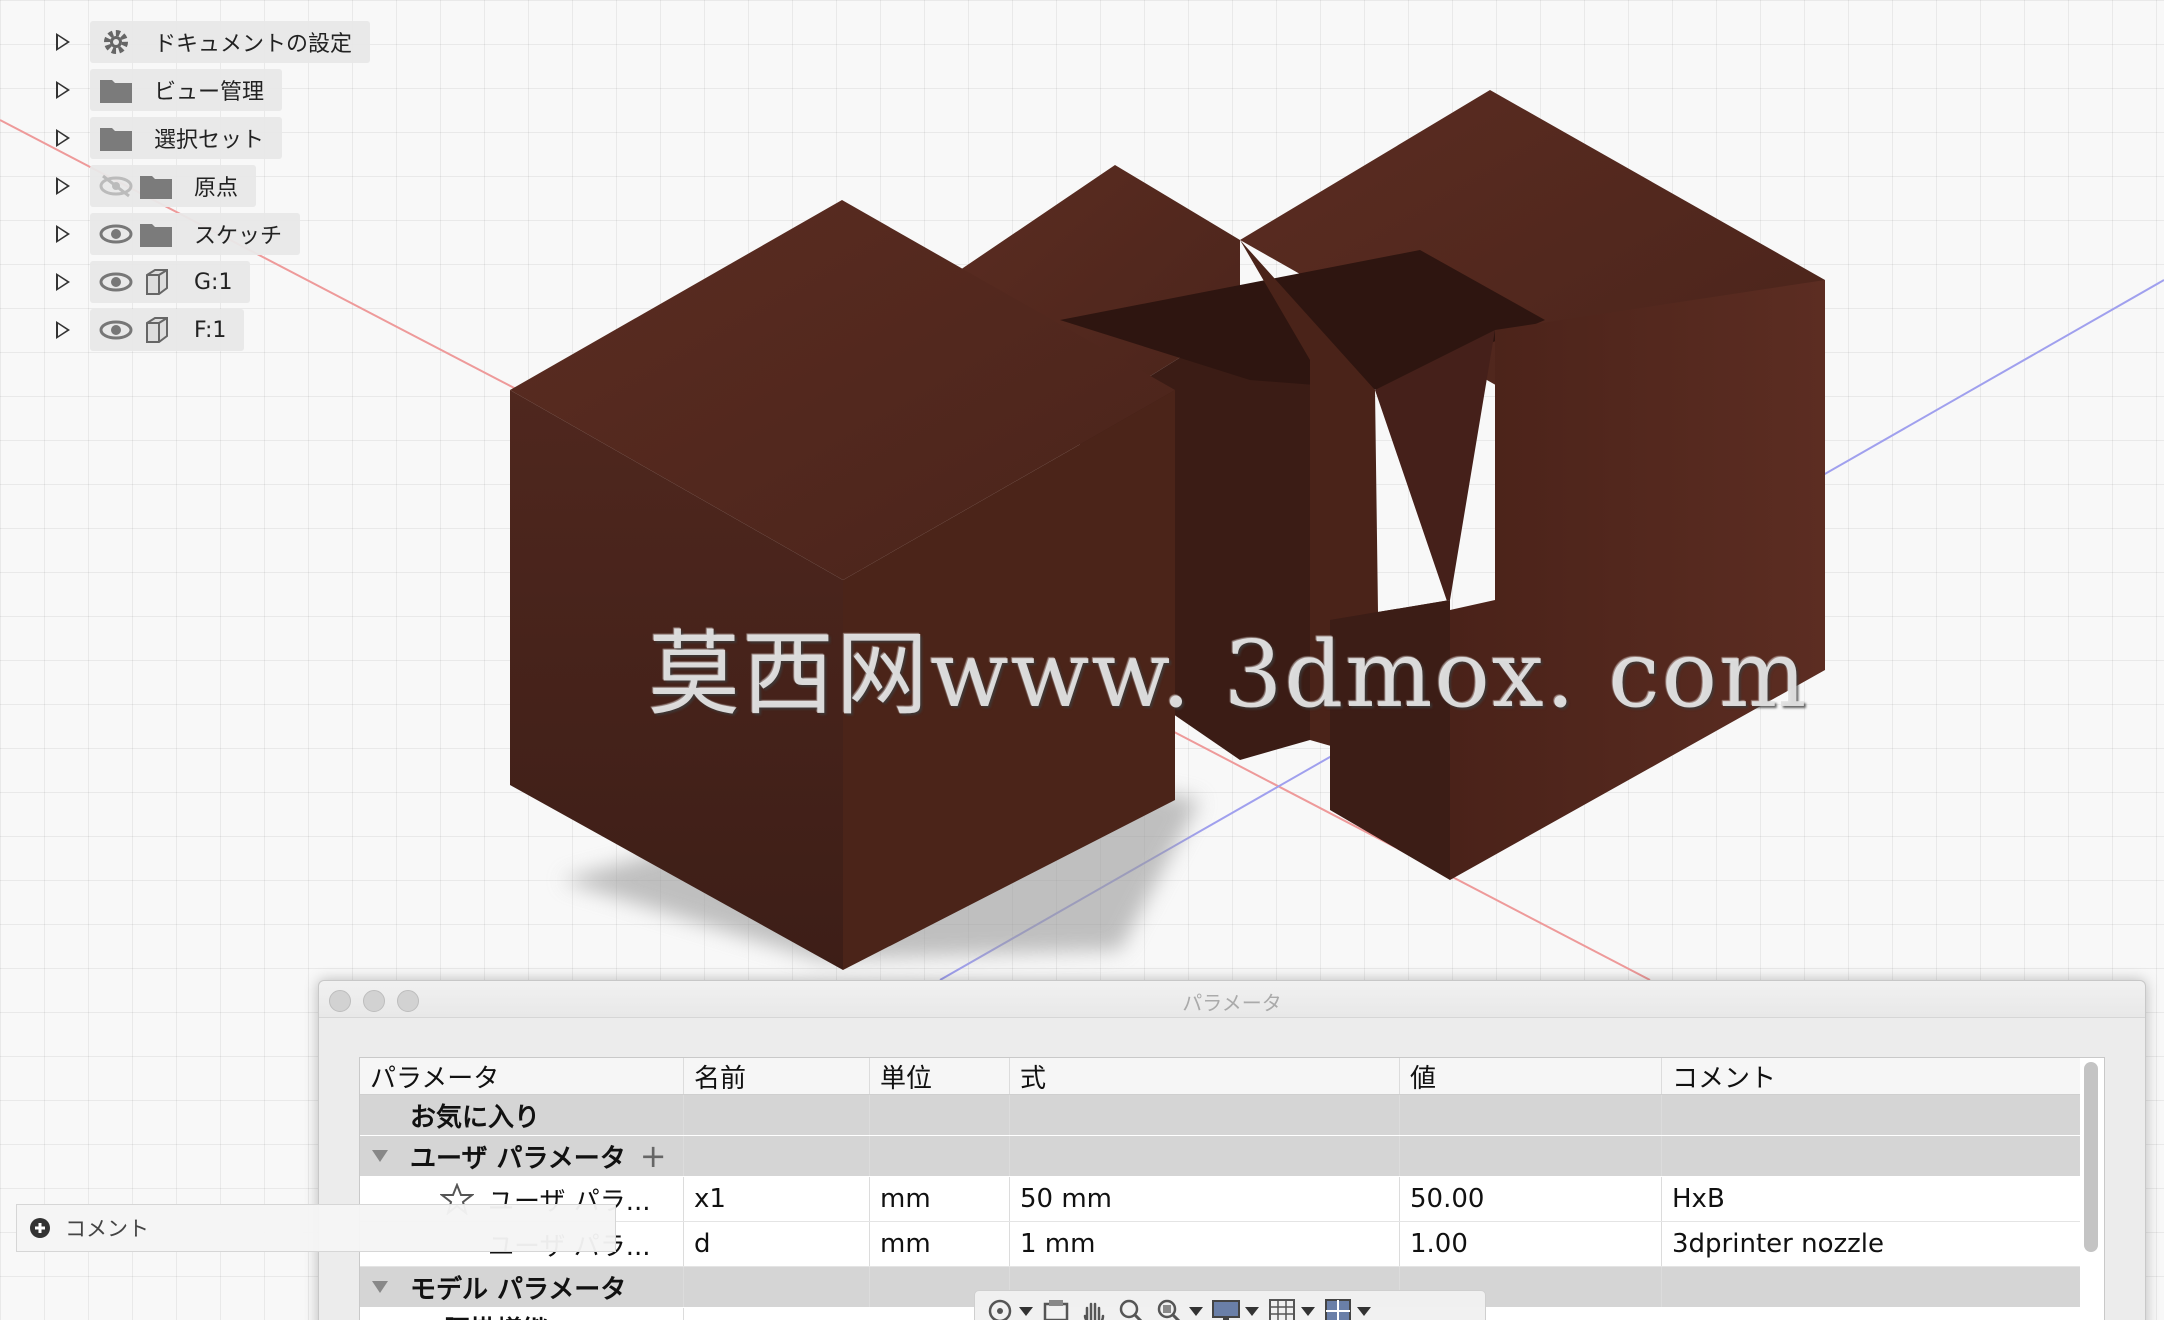 This screenshot has height=1320, width=2164. Describe the element at coordinates (253, 44) in the screenshot. I see `tree-item-label: ドキュメントの設定` at that location.